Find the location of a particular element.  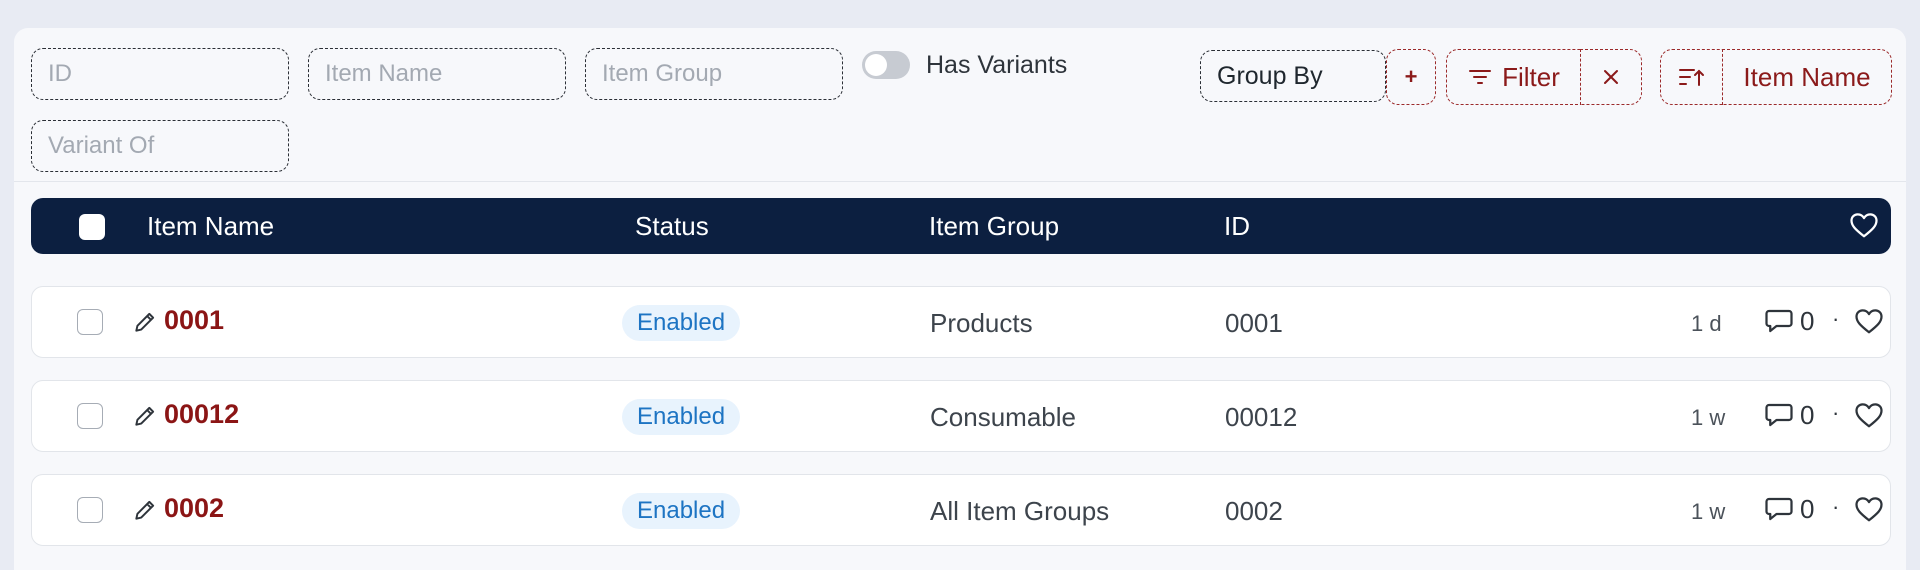

close-icon is located at coordinates (1611, 77).